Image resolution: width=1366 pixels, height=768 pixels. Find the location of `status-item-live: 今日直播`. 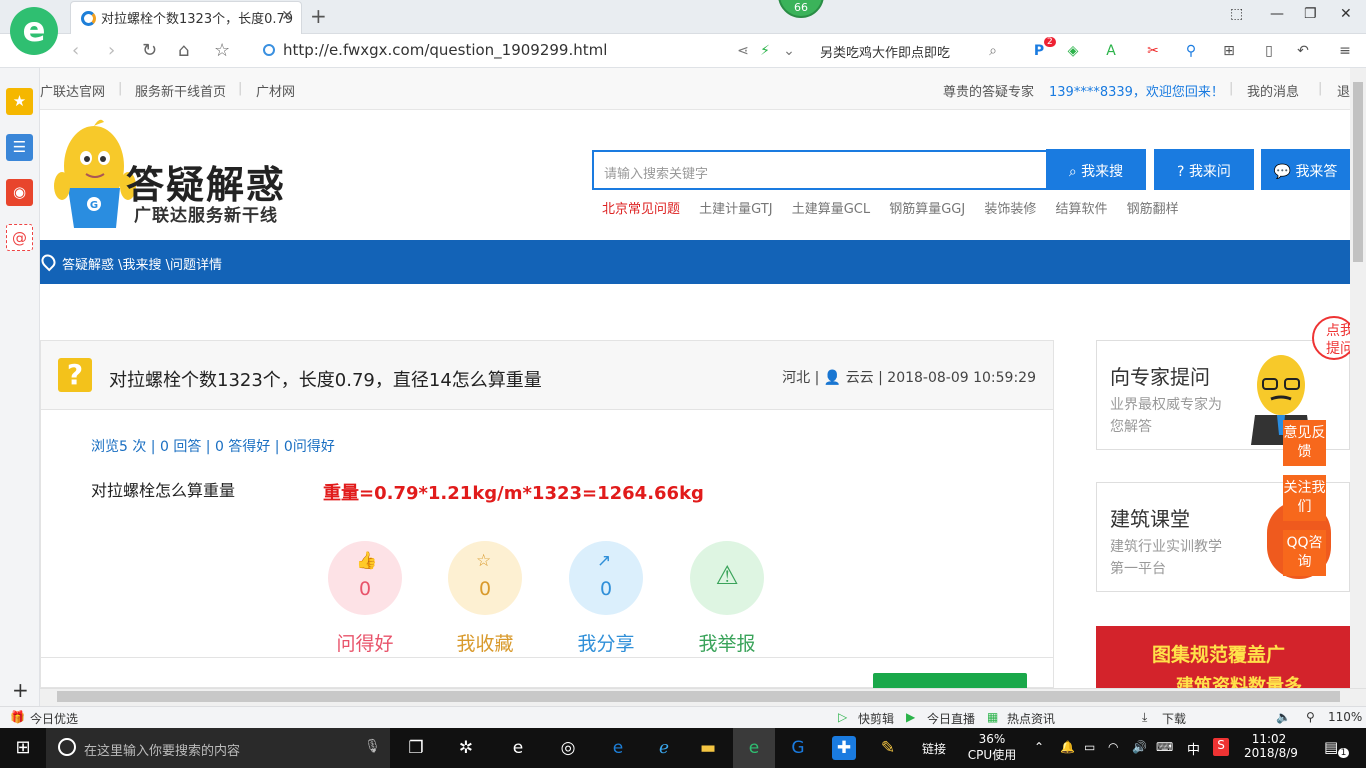

status-item-live: 今日直播 is located at coordinates (951, 718).